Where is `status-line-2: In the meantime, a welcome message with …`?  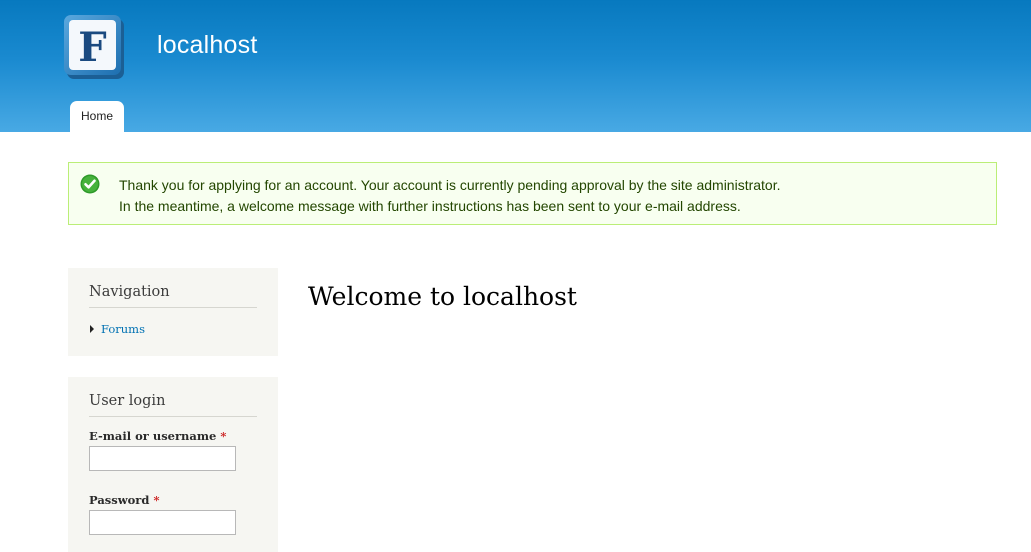 status-line-2: In the meantime, a welcome message with … is located at coordinates (430, 206).